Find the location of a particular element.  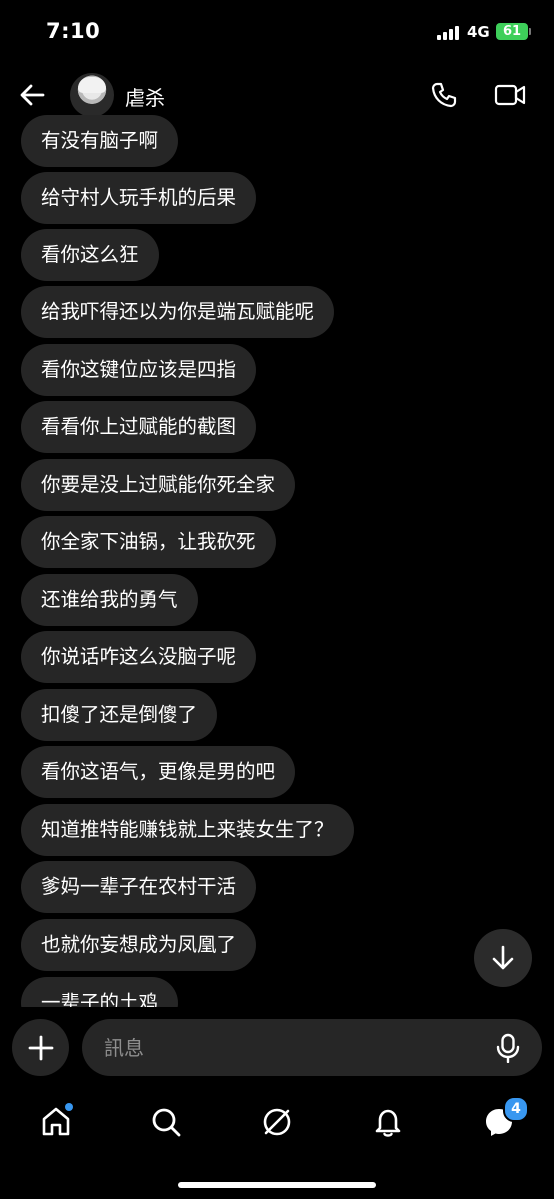

message-bubble: 你要是没上过赋能你死全家 is located at coordinates (158, 485).